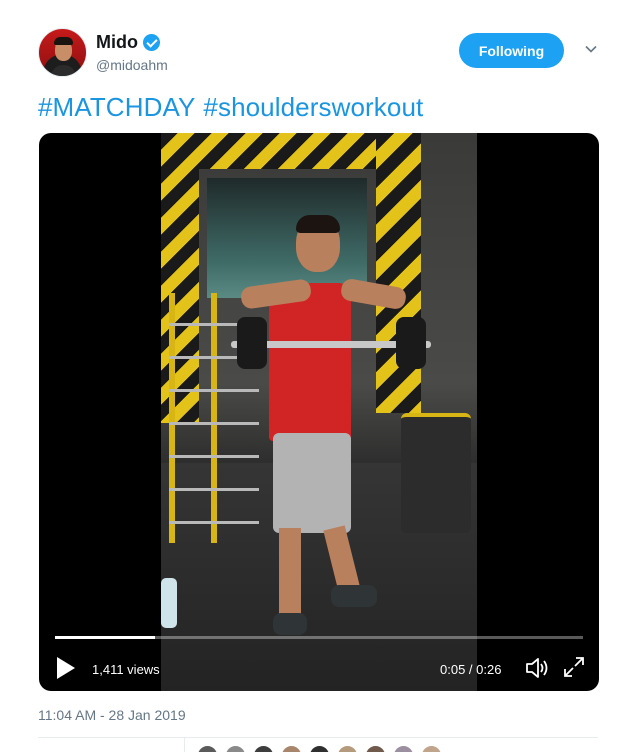 This screenshot has height=752, width=638. I want to click on tweet-timestamp: 11:04 AM - 28 Jan 2019, so click(112, 715).